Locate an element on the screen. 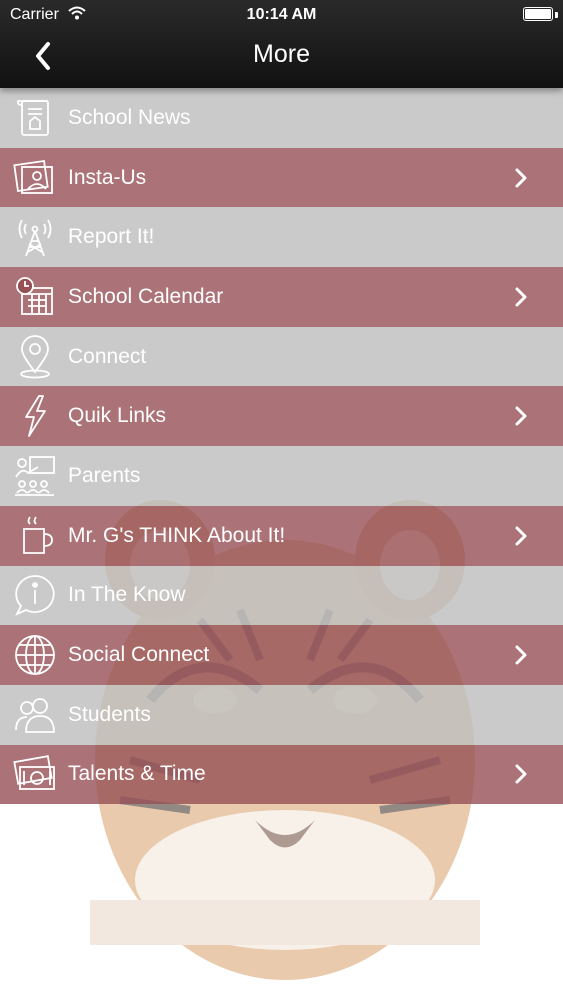 The width and height of the screenshot is (563, 1000). navigation-bar: Carrier 10:14 AM More is located at coordinates (281, 44).